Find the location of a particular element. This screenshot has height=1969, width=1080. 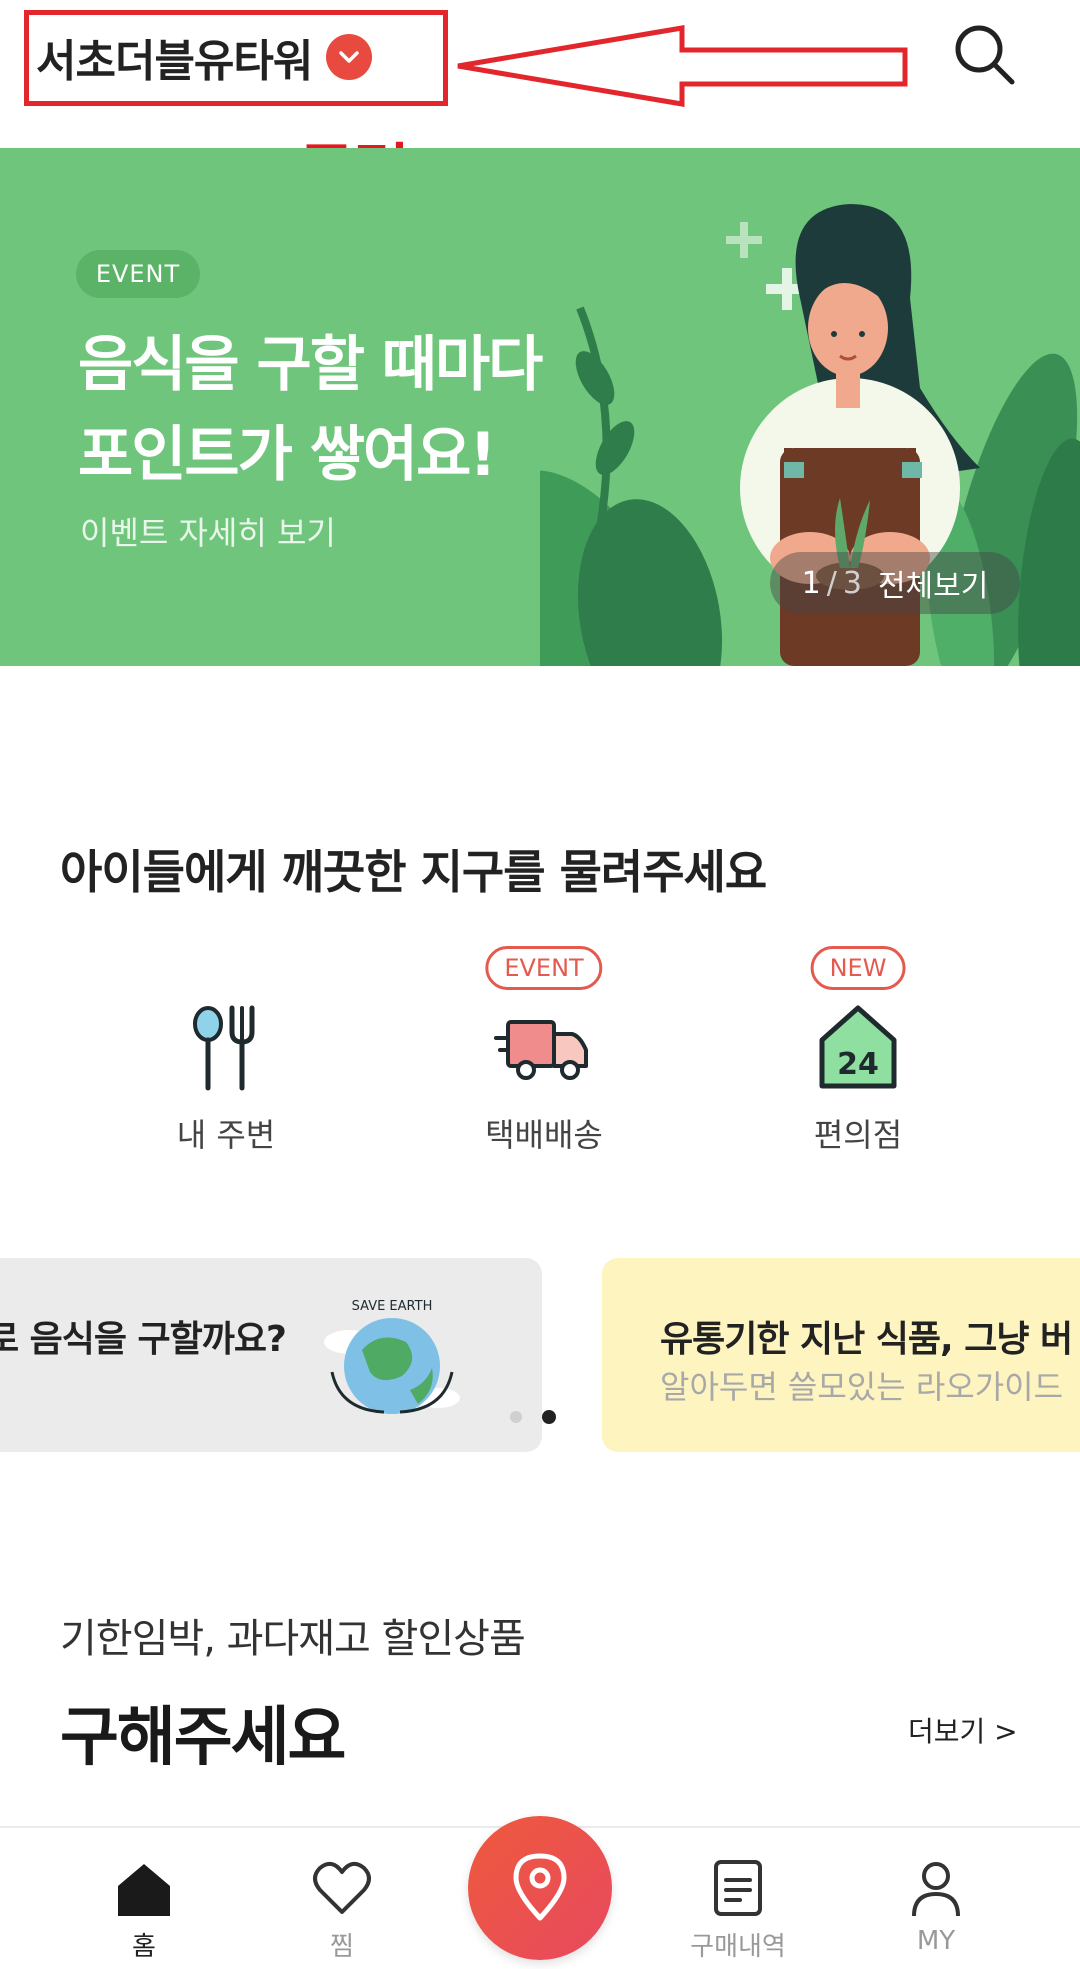

annotation-arrow-icon is located at coordinates (682, 66).